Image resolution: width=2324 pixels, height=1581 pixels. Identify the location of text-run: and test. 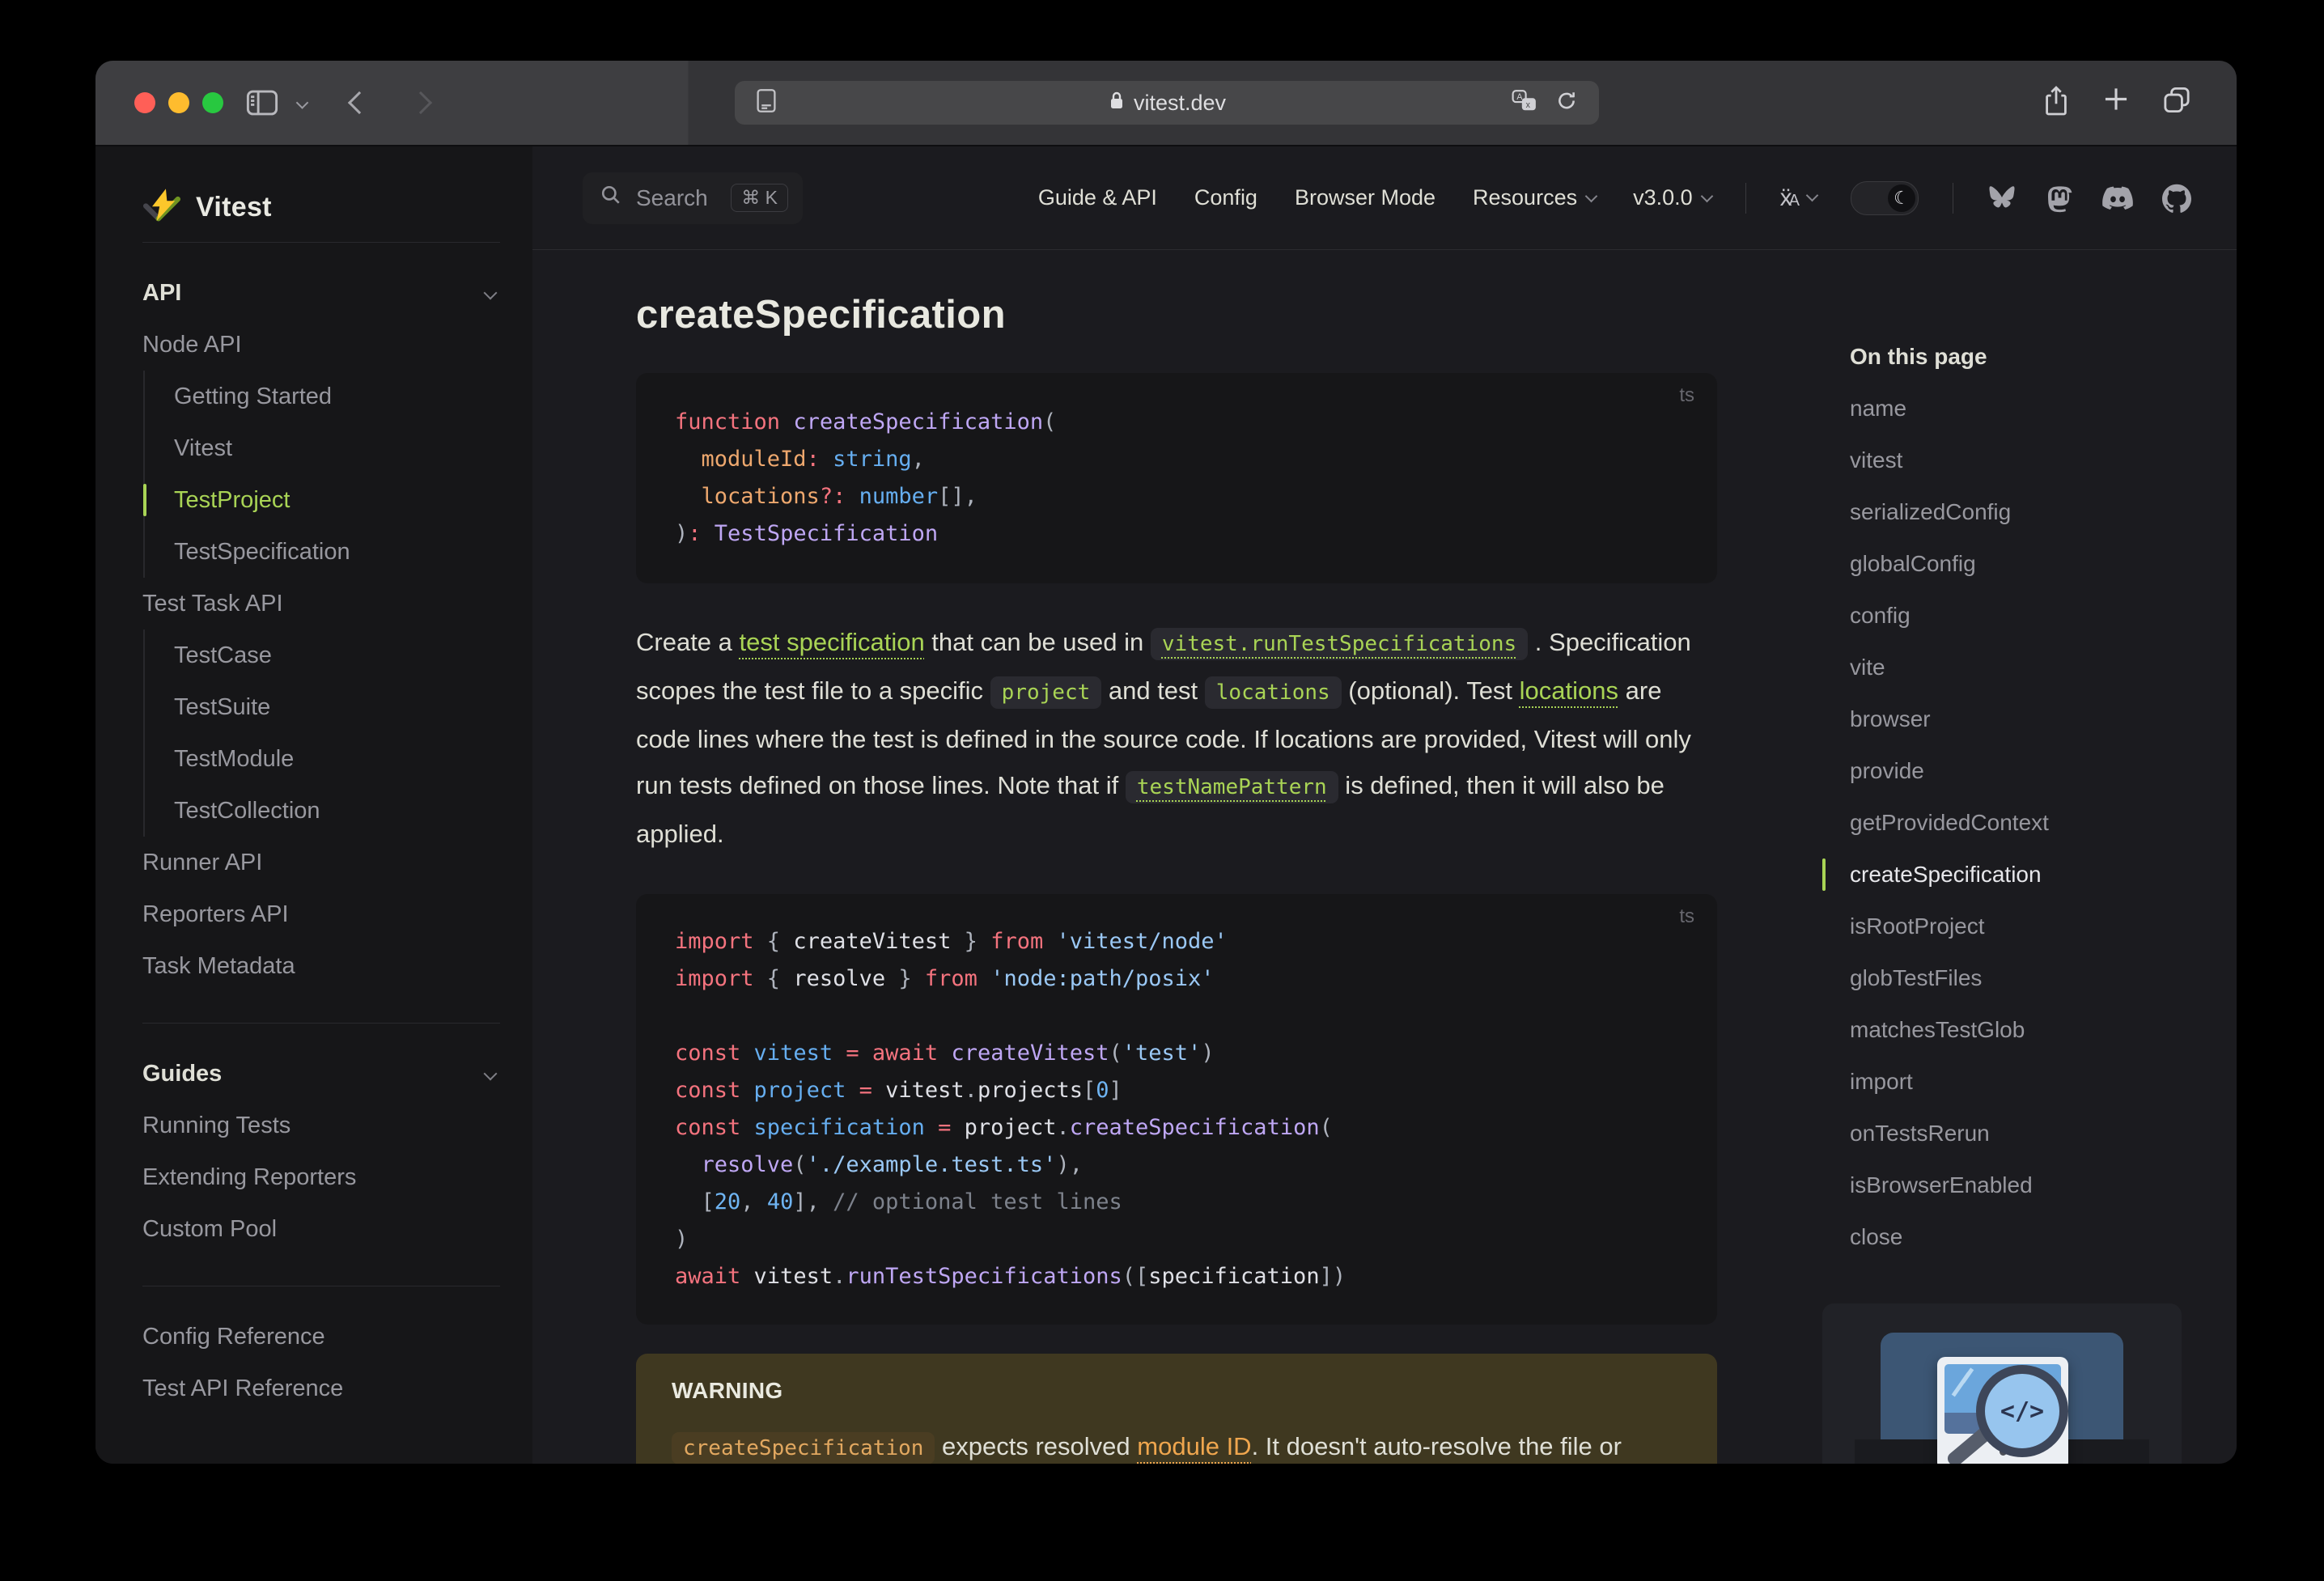
(1153, 690).